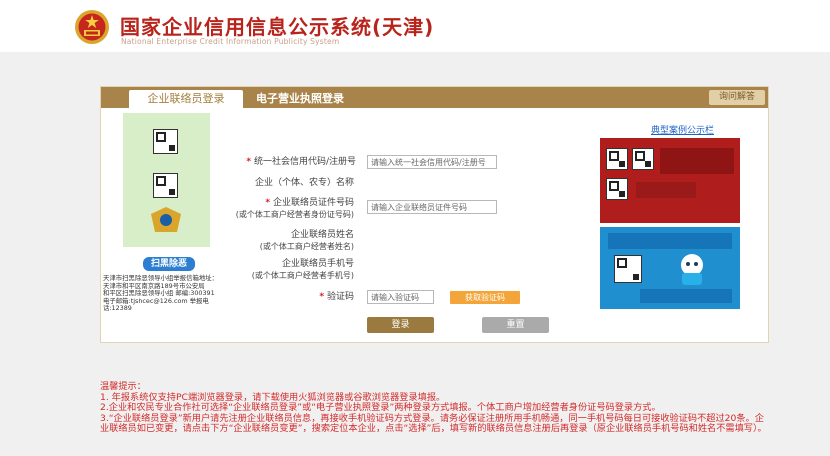  I want to click on liaison-name-label-text: 企业联络员姓名, so click(322, 235).